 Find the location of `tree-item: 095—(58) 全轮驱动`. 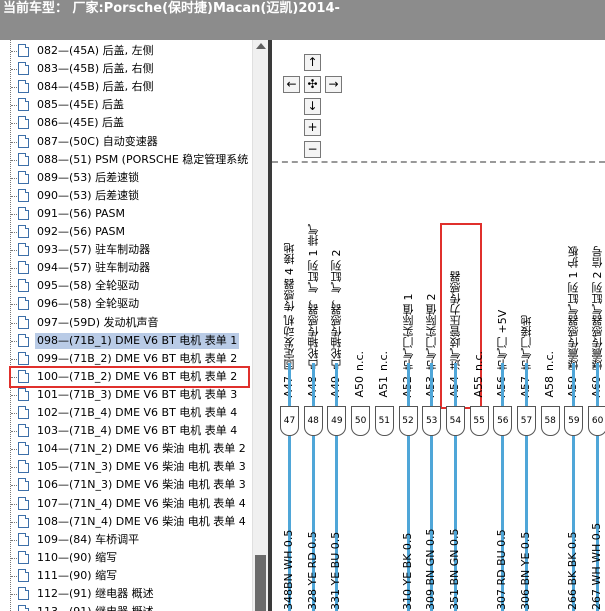

tree-item: 095—(58) 全轮驱动 is located at coordinates (126, 286).